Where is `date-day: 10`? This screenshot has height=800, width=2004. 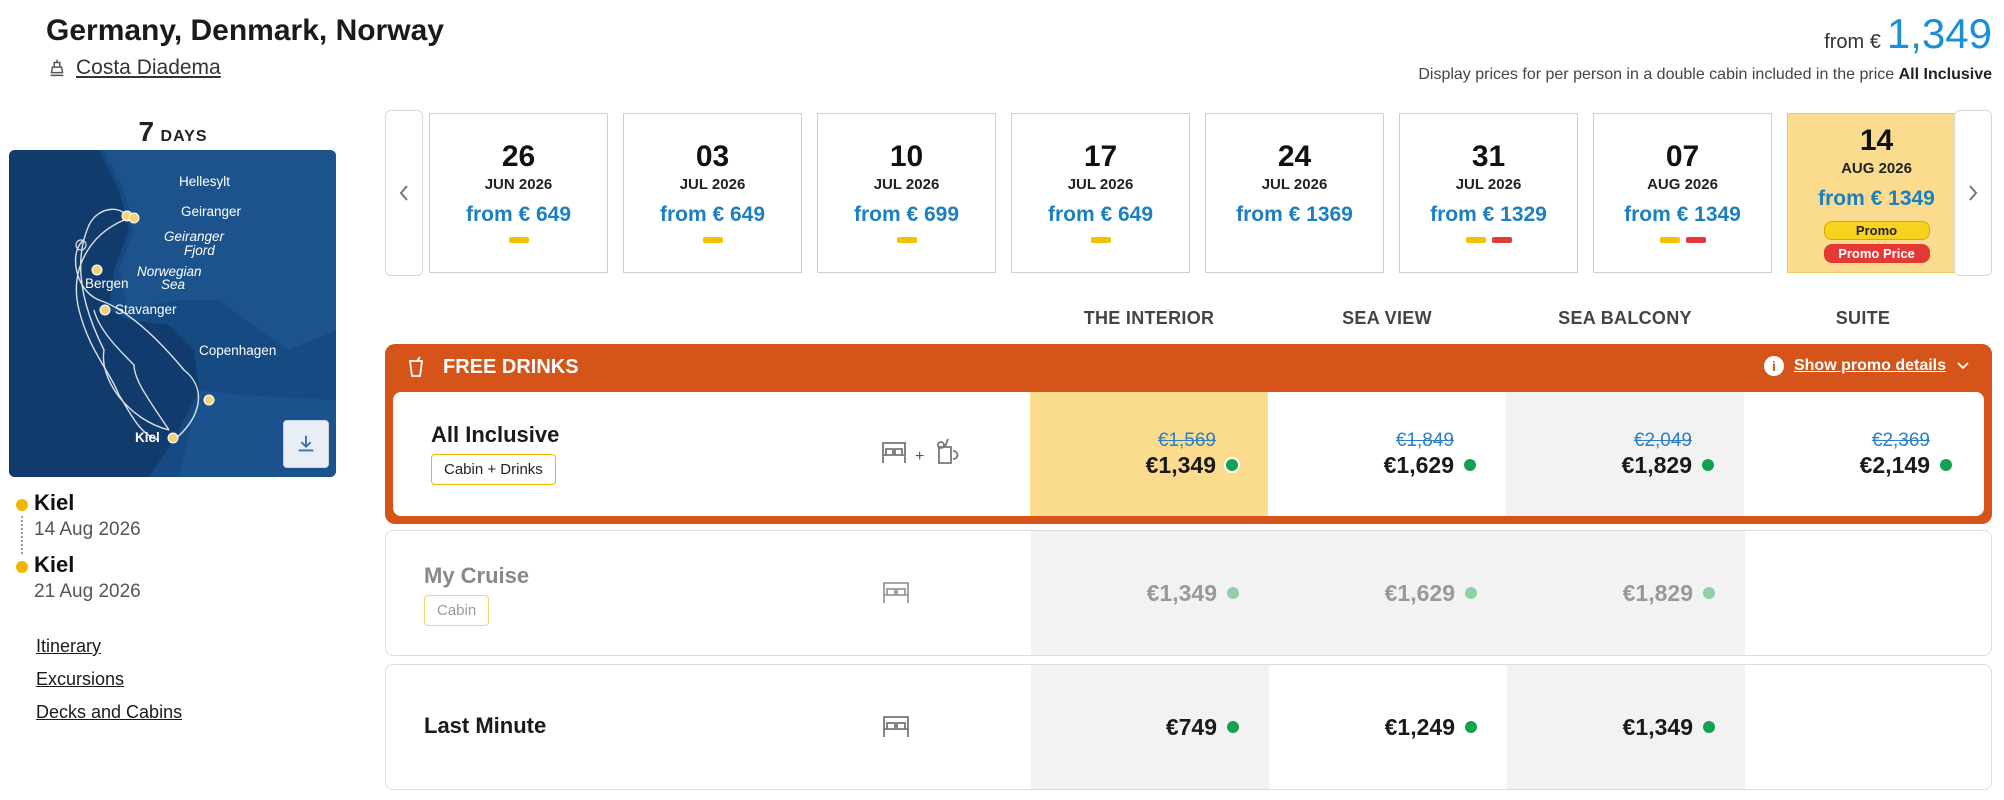 date-day: 10 is located at coordinates (906, 156).